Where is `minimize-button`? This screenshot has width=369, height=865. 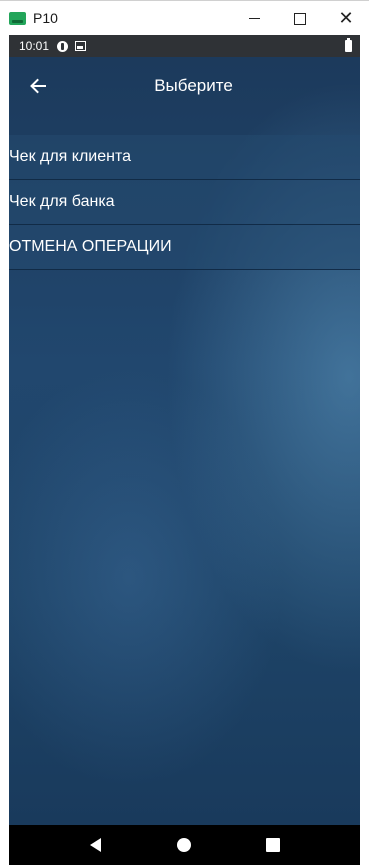
minimize-button is located at coordinates (254, 18).